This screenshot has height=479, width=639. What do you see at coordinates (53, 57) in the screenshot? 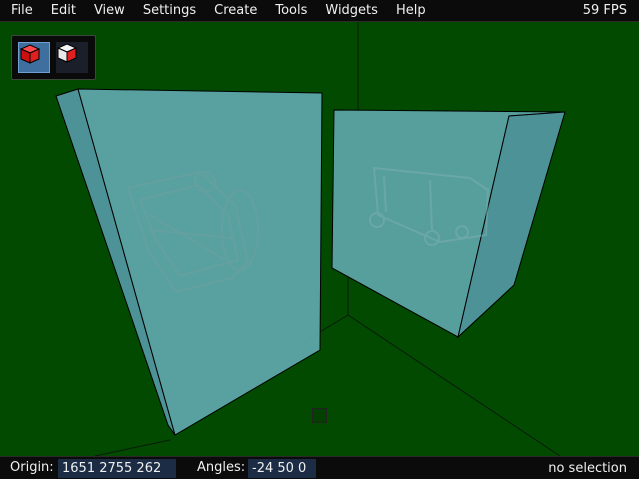
I see `toolbox` at bounding box center [53, 57].